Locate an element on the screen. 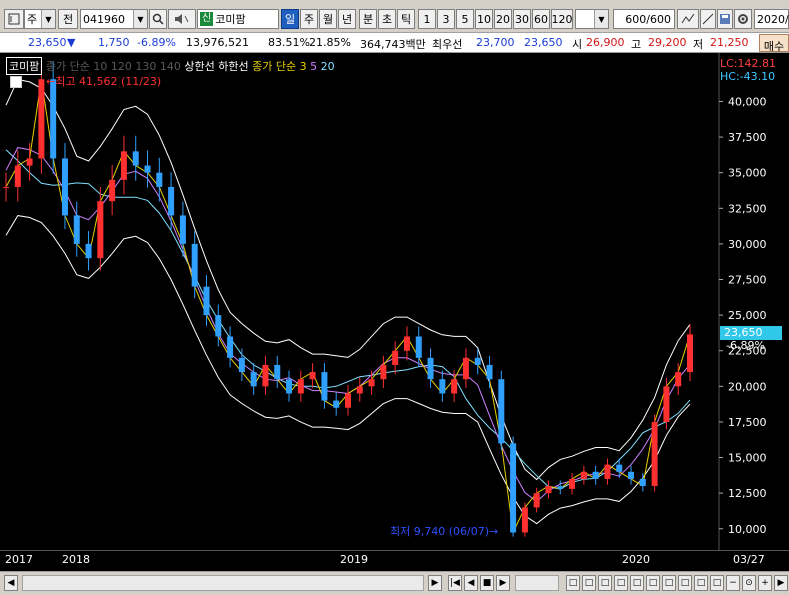 The height and width of the screenshot is (595, 789). tool-icon-3: □ is located at coordinates (605, 583).